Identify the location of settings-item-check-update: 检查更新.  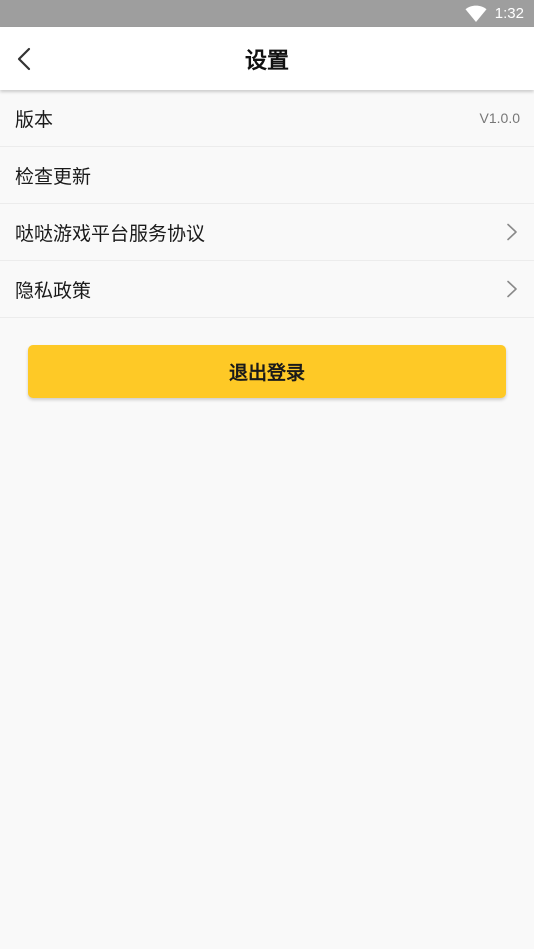
(267, 175).